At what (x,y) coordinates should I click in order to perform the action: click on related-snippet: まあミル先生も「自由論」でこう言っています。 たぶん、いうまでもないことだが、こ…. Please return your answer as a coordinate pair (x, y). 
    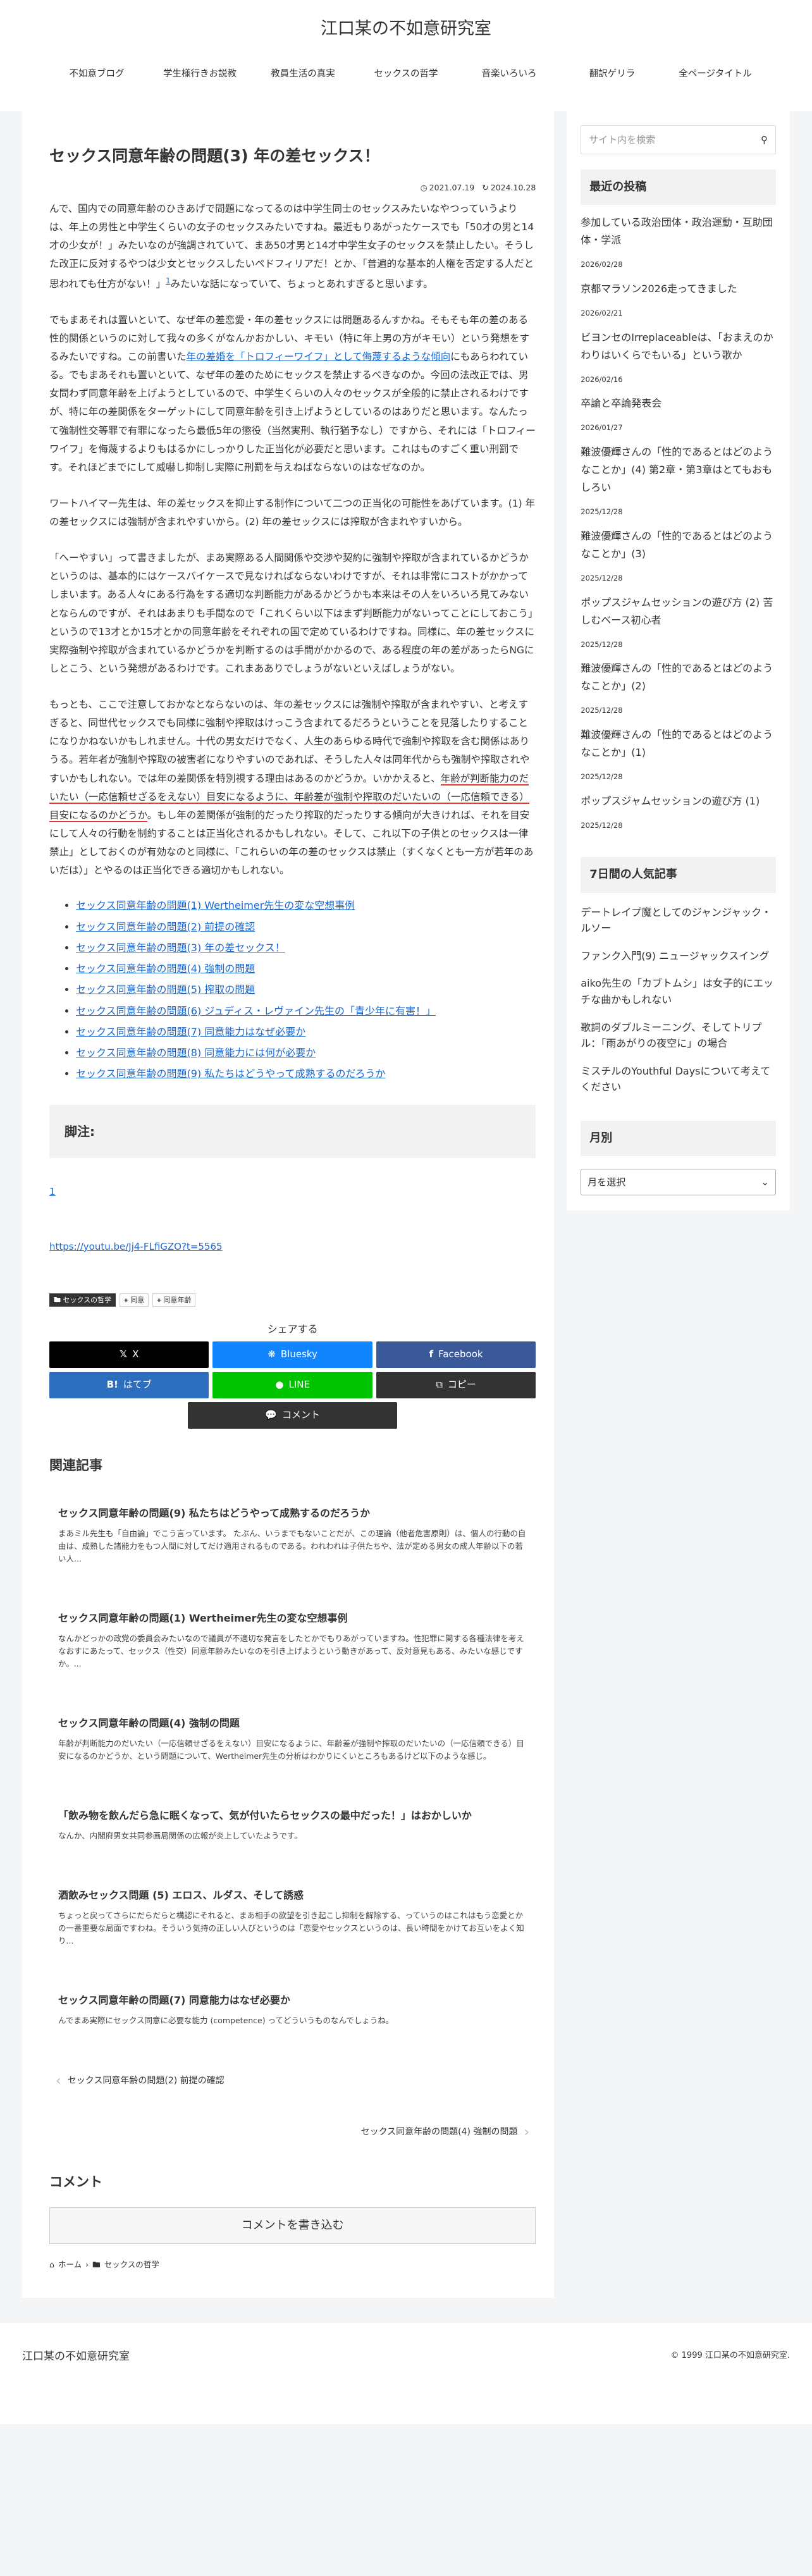
    Looking at the image, I should click on (292, 1545).